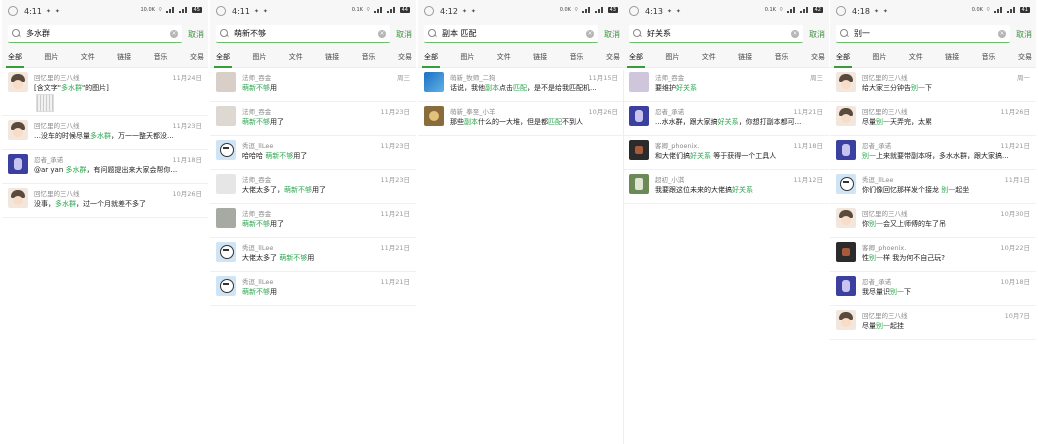 The width and height of the screenshot is (1038, 444). I want to click on list-item: 回忆里的三八线 周一 给大家三分钟告别一下, so click(933, 85).